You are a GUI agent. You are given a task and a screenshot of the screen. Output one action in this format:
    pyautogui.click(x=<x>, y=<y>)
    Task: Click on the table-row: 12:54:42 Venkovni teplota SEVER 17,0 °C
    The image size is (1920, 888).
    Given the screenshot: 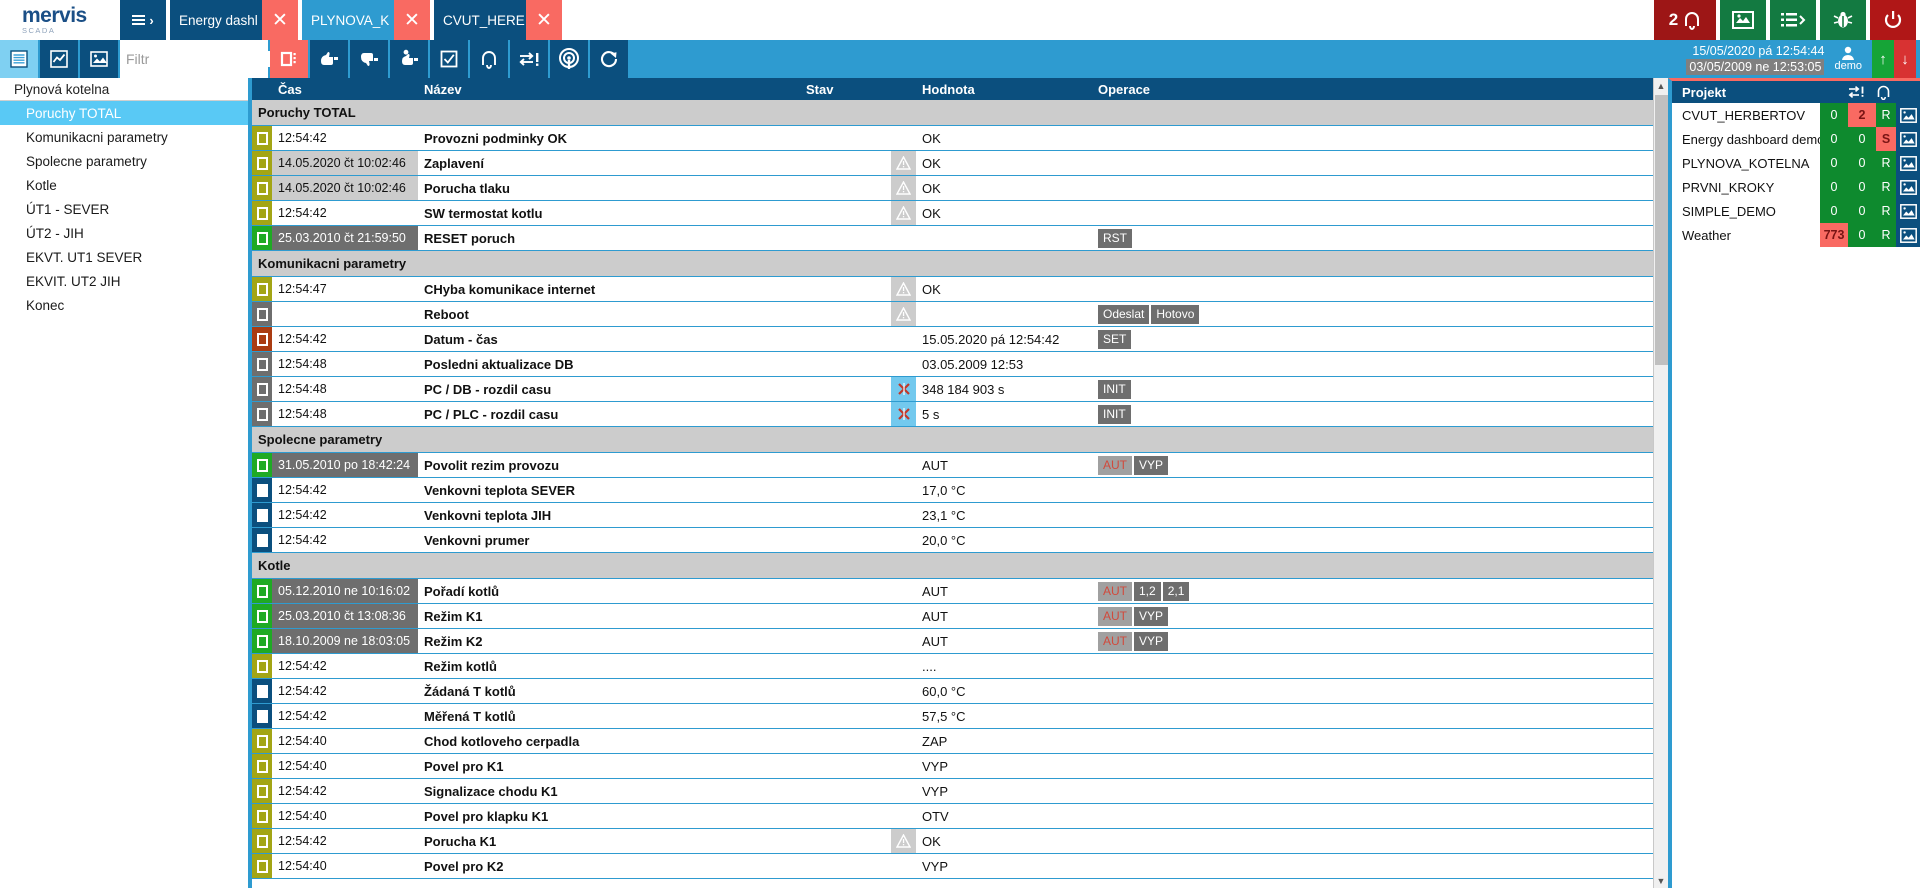 What is the action you would take?
    pyautogui.click(x=952, y=490)
    